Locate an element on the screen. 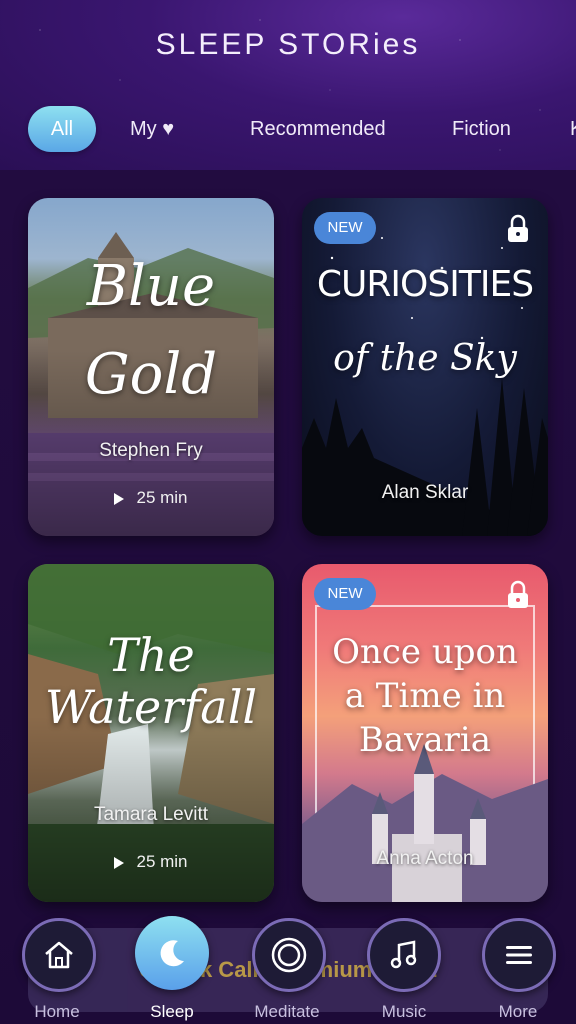  story-author: Anna Acton is located at coordinates (425, 858).